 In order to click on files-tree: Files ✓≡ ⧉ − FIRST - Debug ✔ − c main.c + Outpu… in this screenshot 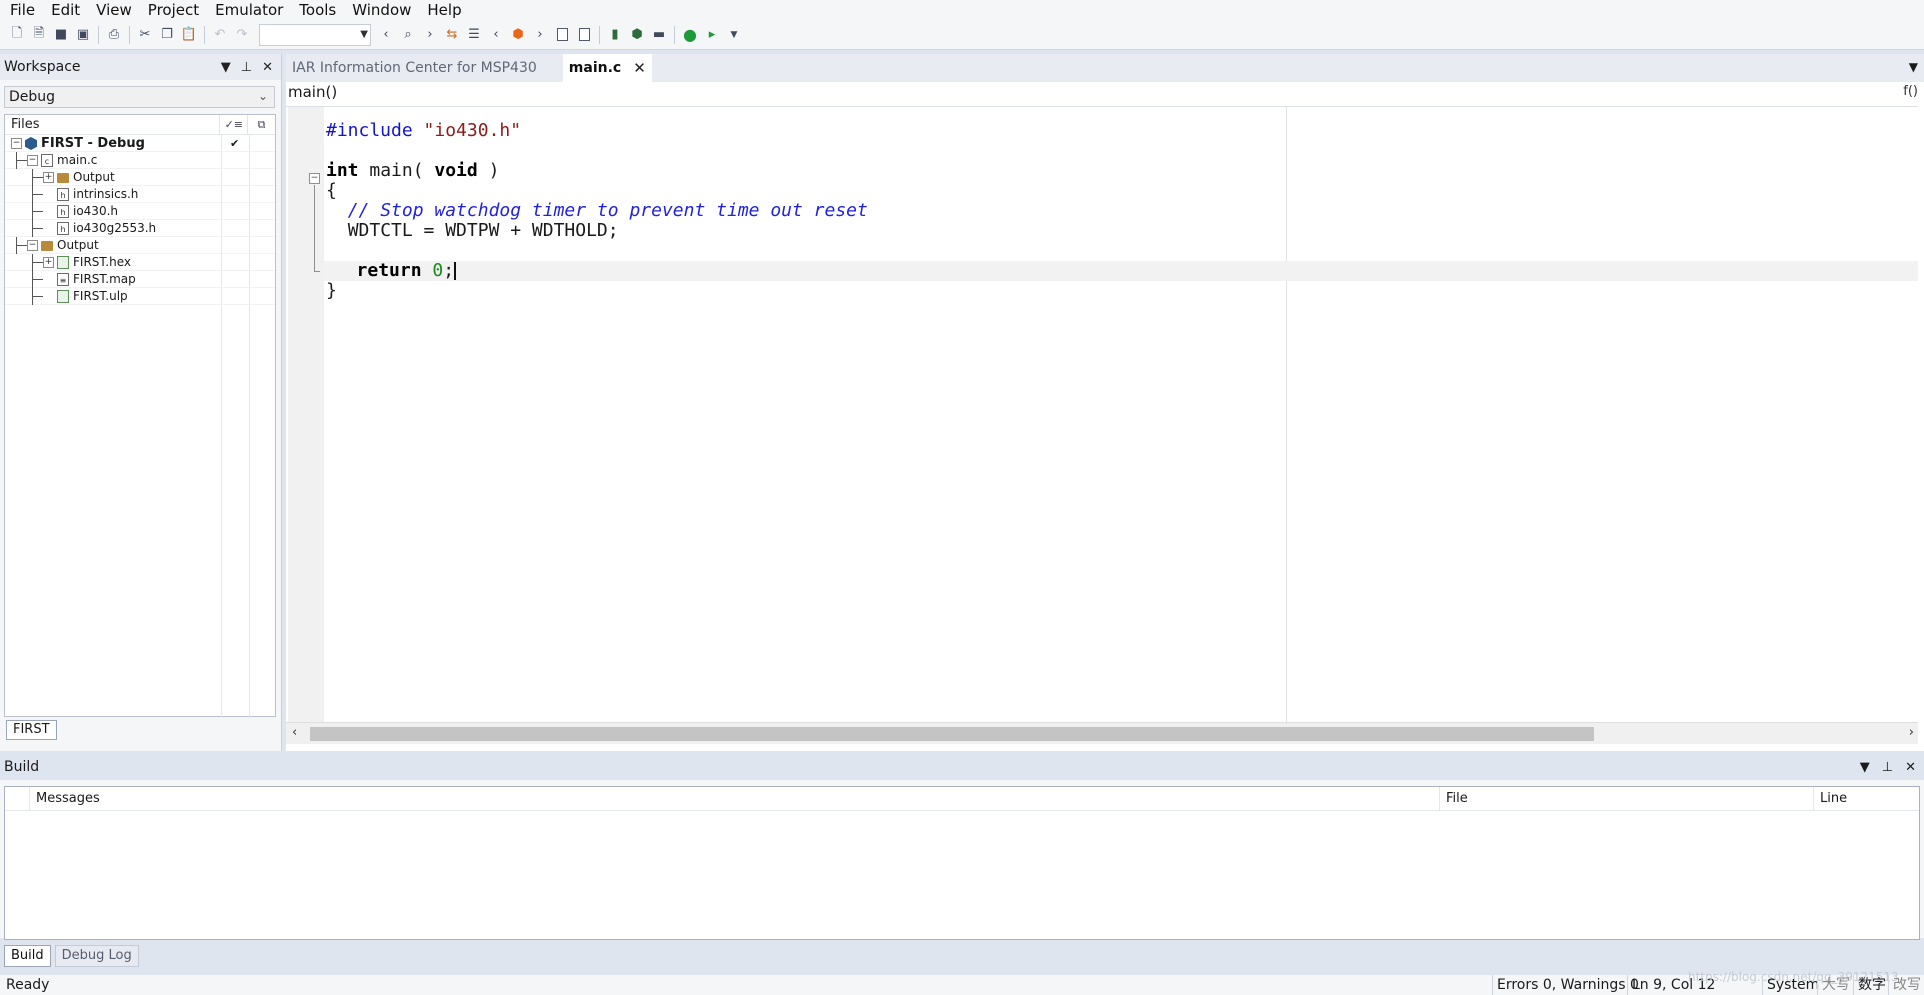, I will do `click(140, 416)`.